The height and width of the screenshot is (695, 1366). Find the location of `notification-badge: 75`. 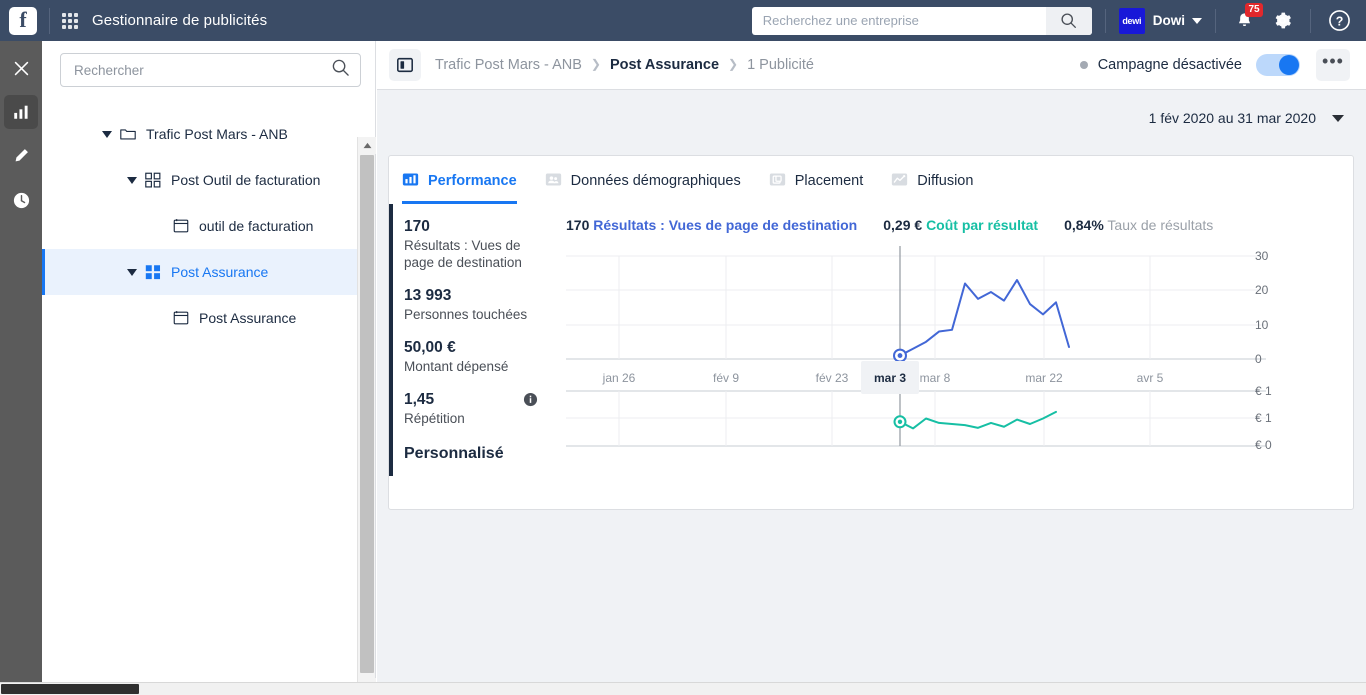

notification-badge: 75 is located at coordinates (1254, 9).